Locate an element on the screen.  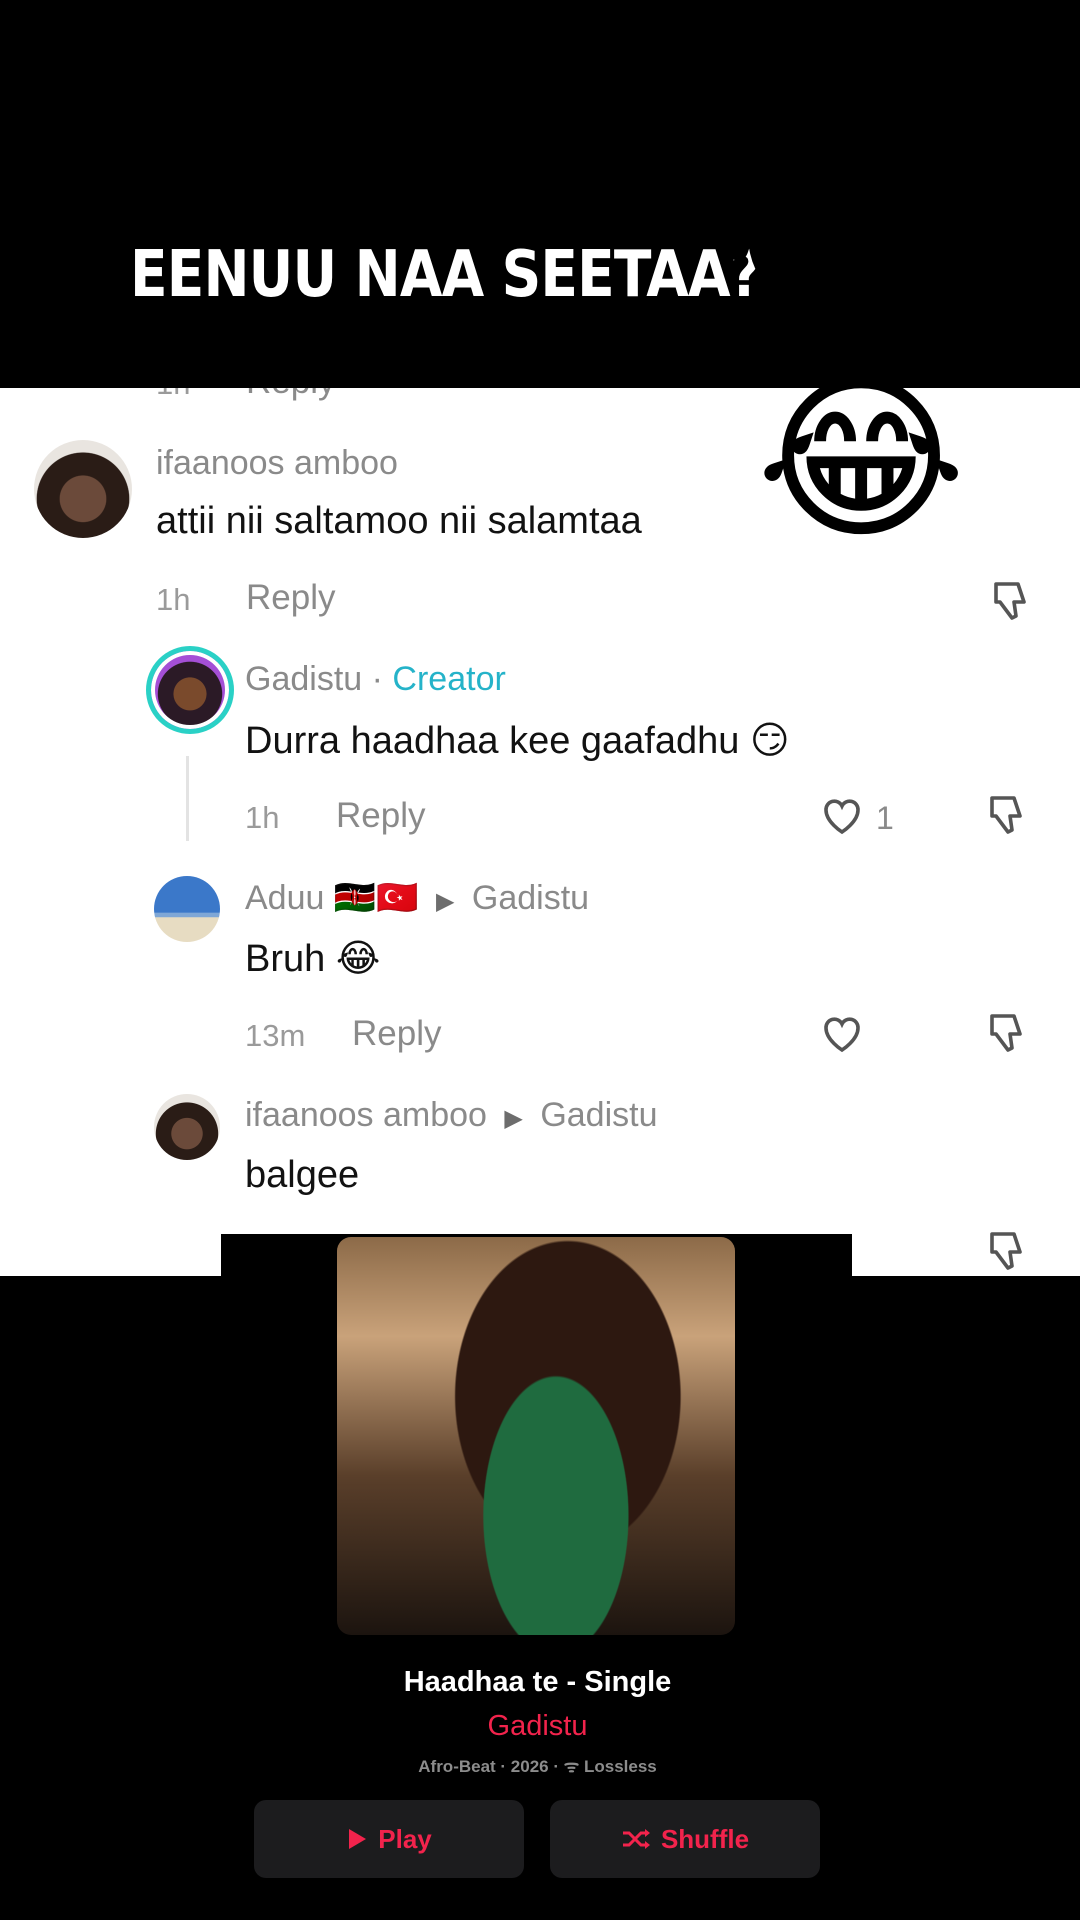
comment-text: balgee is located at coordinates (302, 1175).